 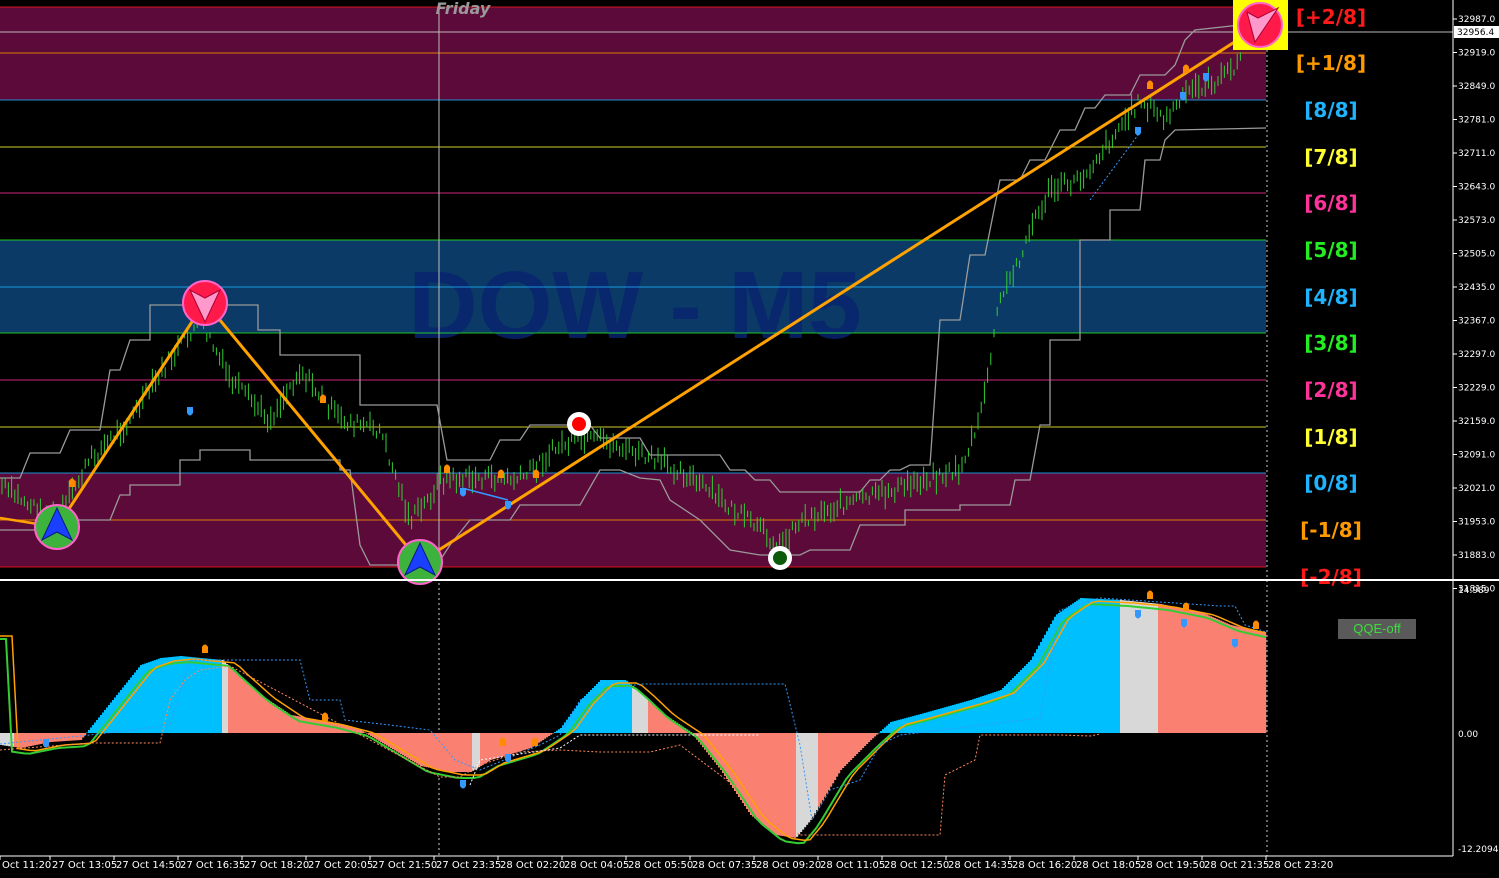 What do you see at coordinates (1330, 297) in the screenshot?
I see `level-label: [4/8]` at bounding box center [1330, 297].